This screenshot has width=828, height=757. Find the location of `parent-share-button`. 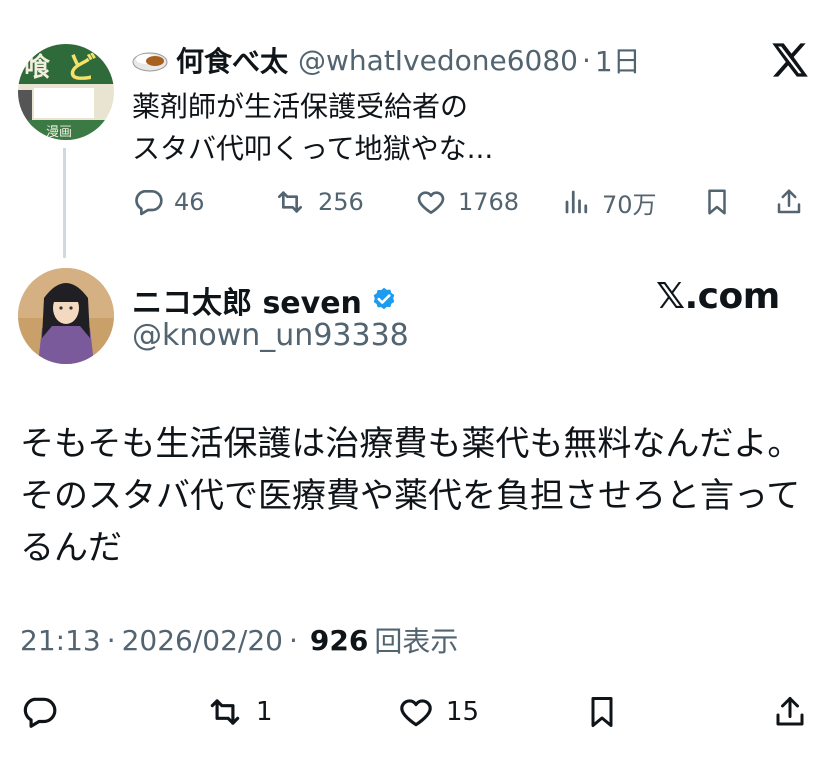

parent-share-button is located at coordinates (789, 202).